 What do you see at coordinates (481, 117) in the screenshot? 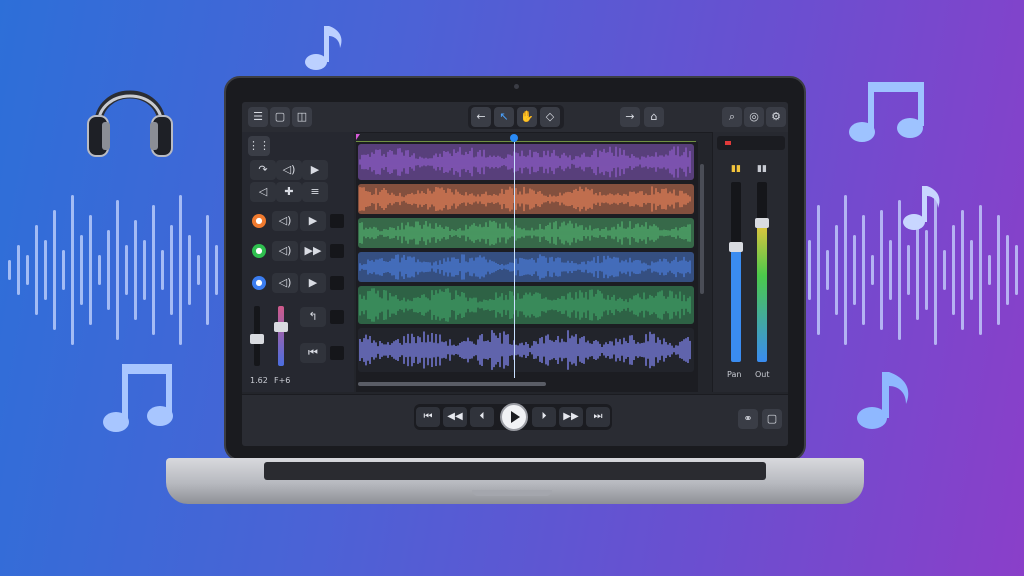
I see `undo-icon: ←` at bounding box center [481, 117].